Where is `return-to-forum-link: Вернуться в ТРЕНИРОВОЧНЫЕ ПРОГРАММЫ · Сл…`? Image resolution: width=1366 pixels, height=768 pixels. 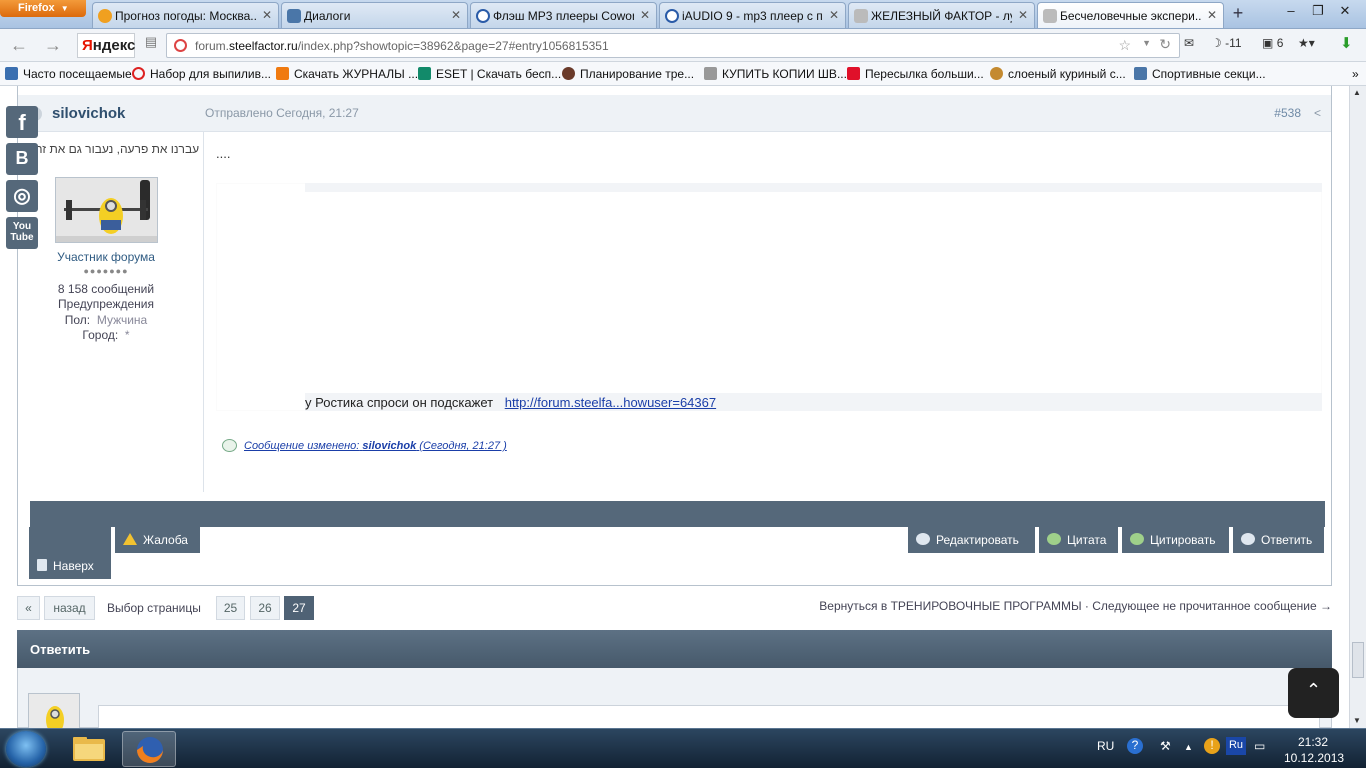 return-to-forum-link: Вернуться в ТРЕНИРОВОЧНЫЕ ПРОГРАММЫ · Сл… is located at coordinates (1075, 606).